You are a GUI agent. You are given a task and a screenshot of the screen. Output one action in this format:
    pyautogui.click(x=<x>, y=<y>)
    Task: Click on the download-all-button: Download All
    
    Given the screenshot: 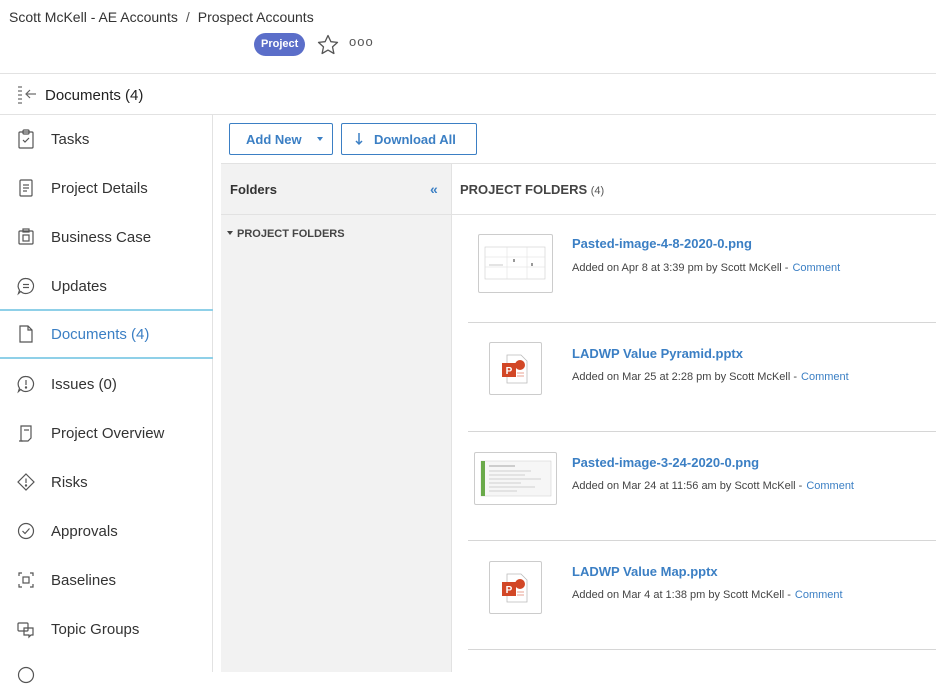 What is the action you would take?
    pyautogui.click(x=409, y=139)
    